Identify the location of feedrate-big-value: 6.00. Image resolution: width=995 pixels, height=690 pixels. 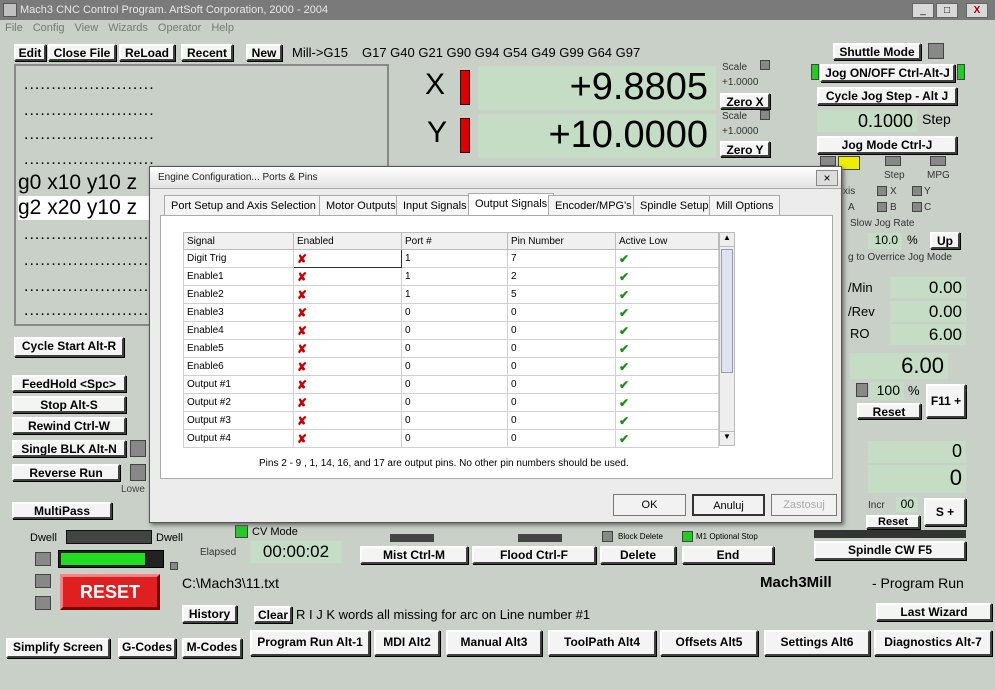
(899, 366).